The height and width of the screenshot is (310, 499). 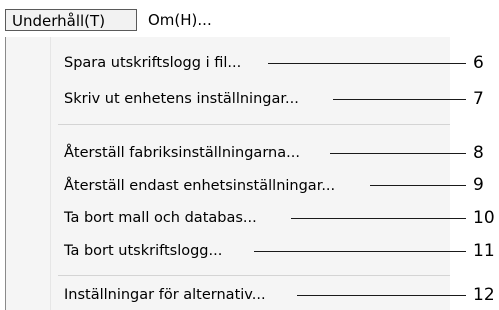 What do you see at coordinates (478, 63) in the screenshot?
I see `callout-number: 6` at bounding box center [478, 63].